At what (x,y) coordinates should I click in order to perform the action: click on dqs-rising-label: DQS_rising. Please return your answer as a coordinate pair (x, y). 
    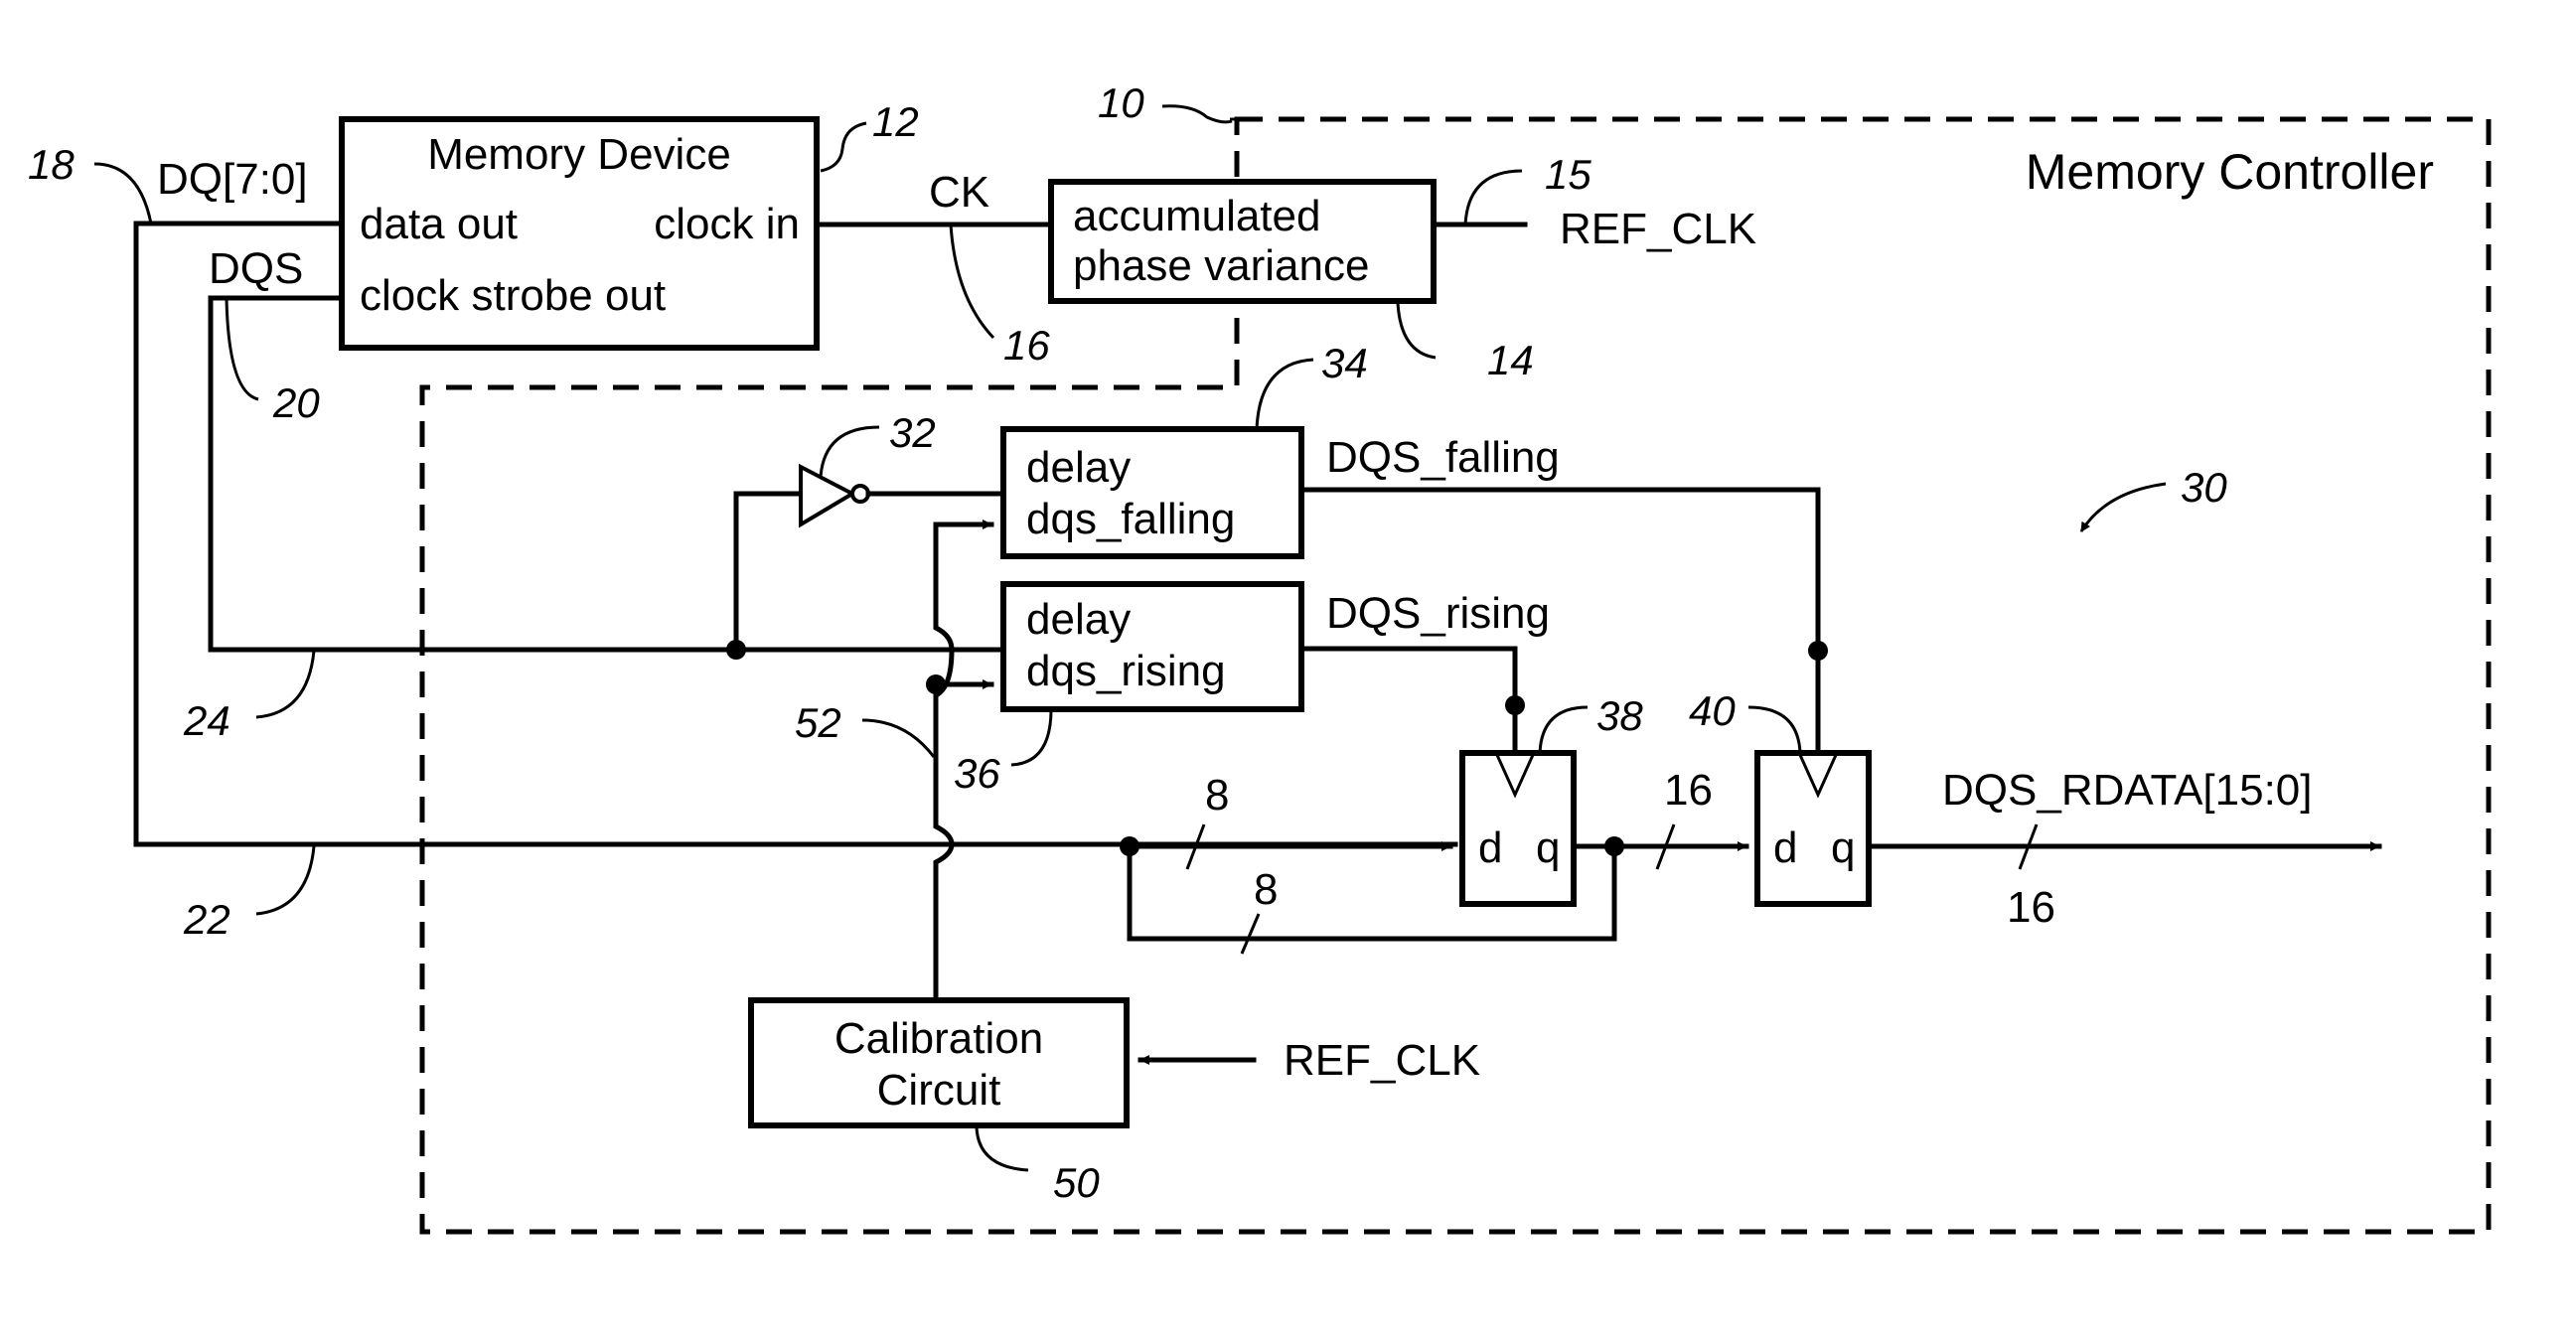
    Looking at the image, I should click on (1438, 613).